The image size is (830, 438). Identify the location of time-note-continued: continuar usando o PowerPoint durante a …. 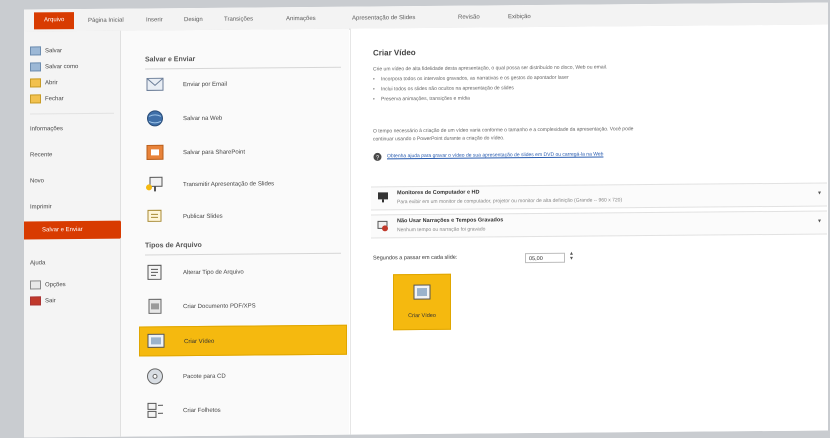
(439, 139).